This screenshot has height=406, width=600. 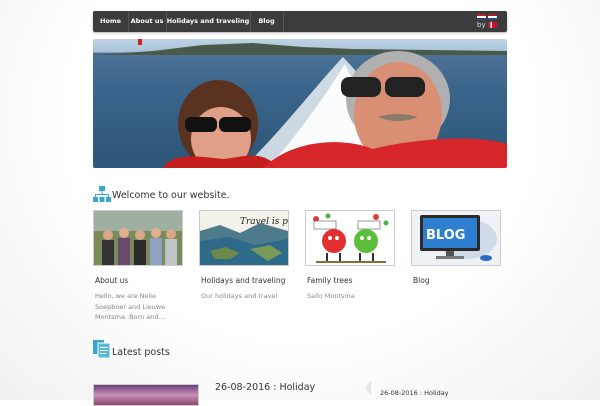 I want to click on holidays-thumbnail: Travel is priceless., so click(x=244, y=238).